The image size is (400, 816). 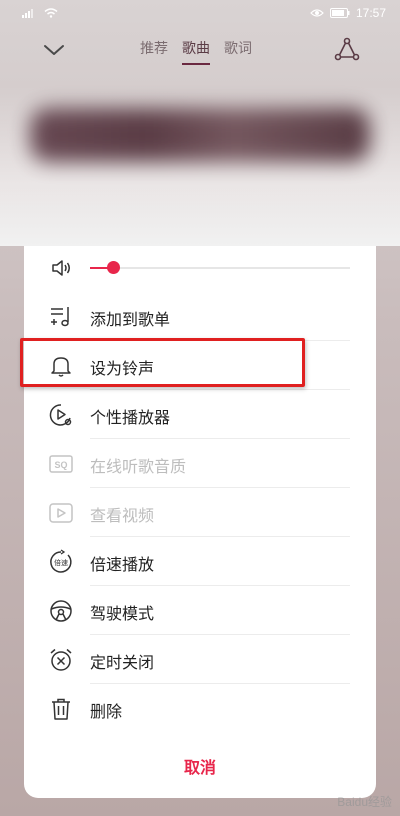 I want to click on menu-item-sleep-timer: 定时关闭, so click(x=200, y=659).